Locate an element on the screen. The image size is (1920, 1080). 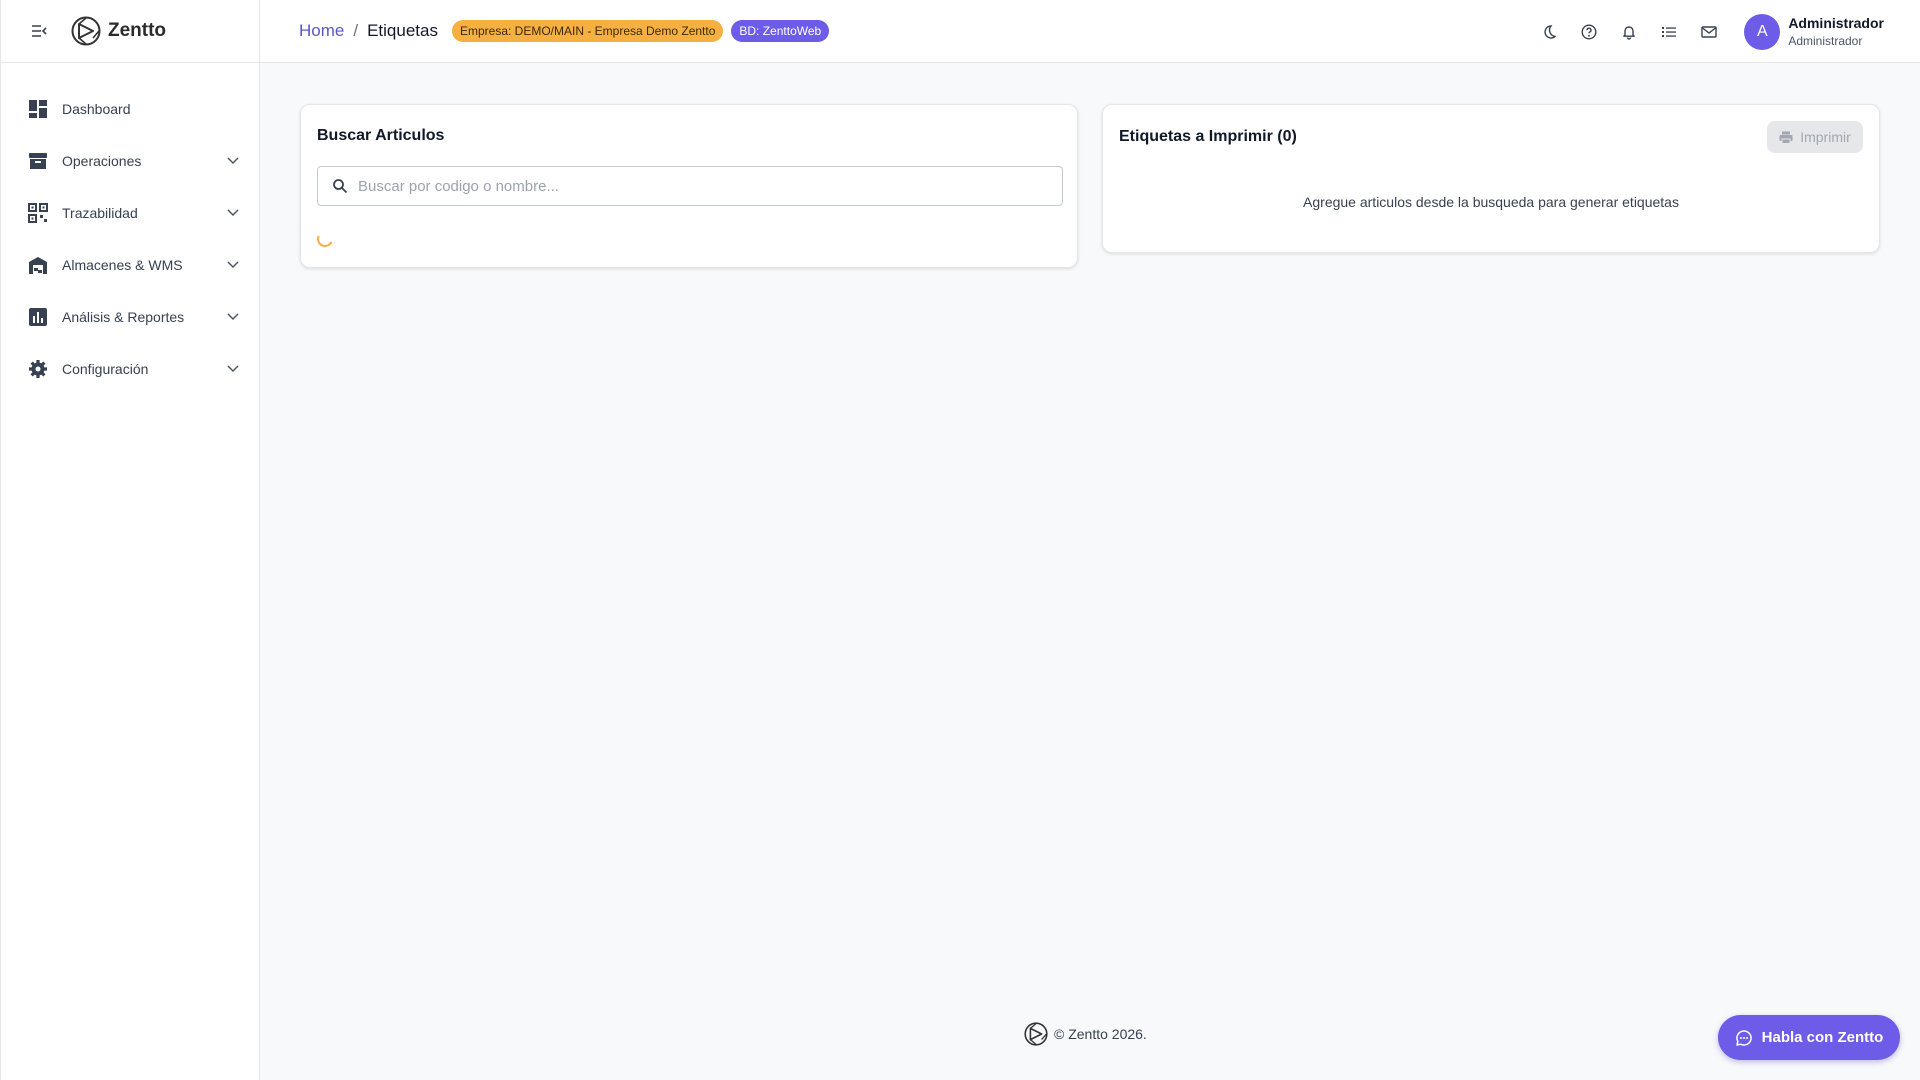
print-button: Imprimir is located at coordinates (1815, 137).